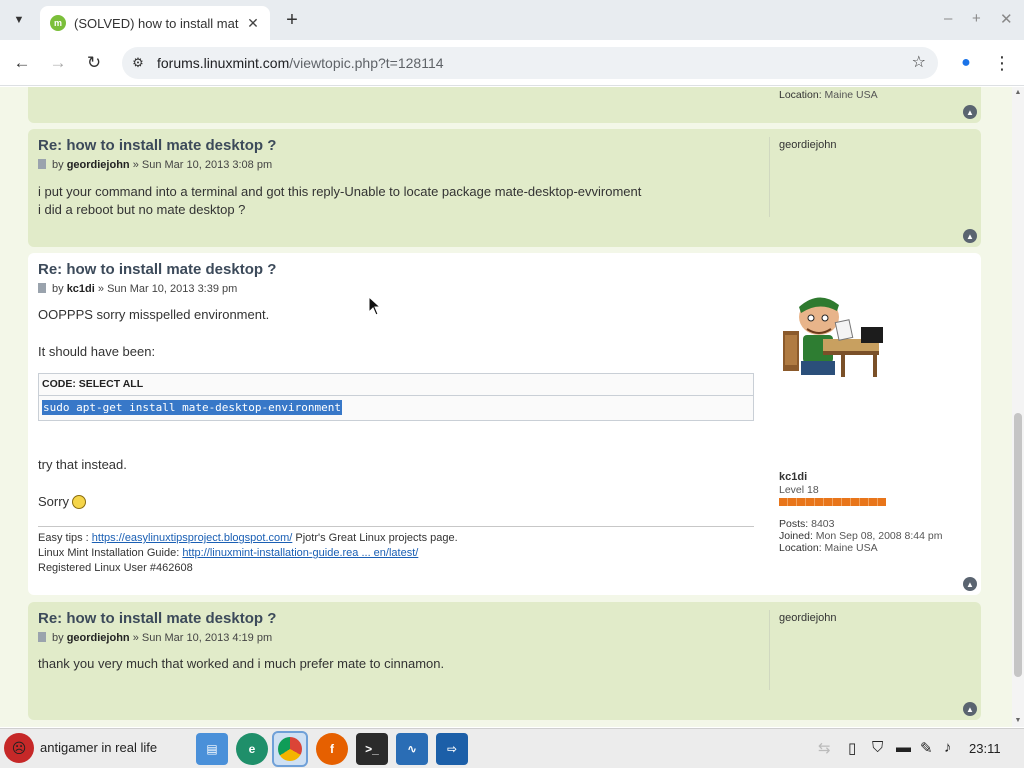  I want to click on scroll-thumb, so click(1018, 545).